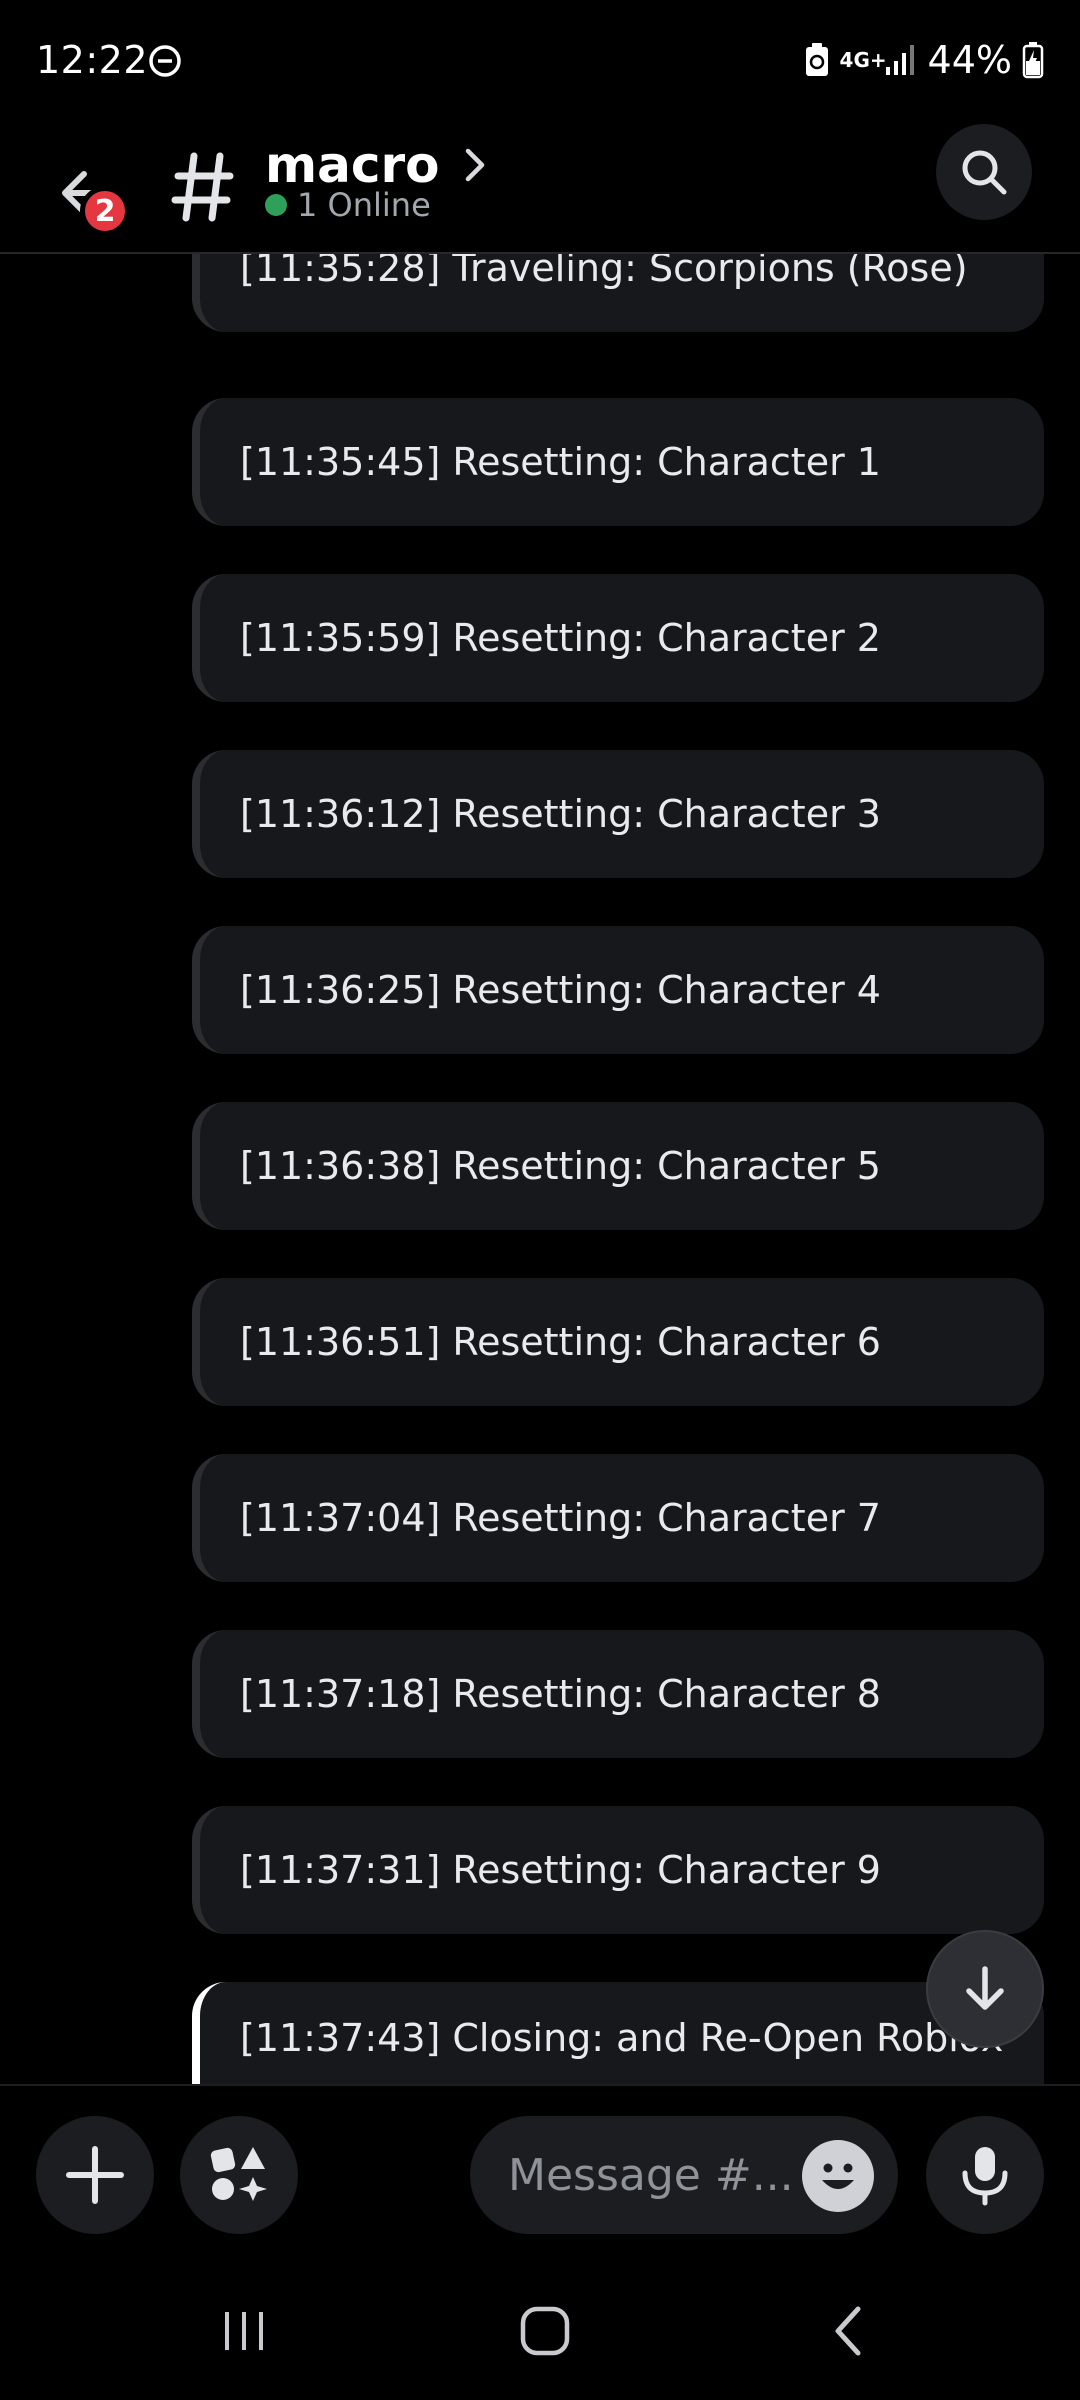  I want to click on do-not-disturb-icon, so click(165, 61).